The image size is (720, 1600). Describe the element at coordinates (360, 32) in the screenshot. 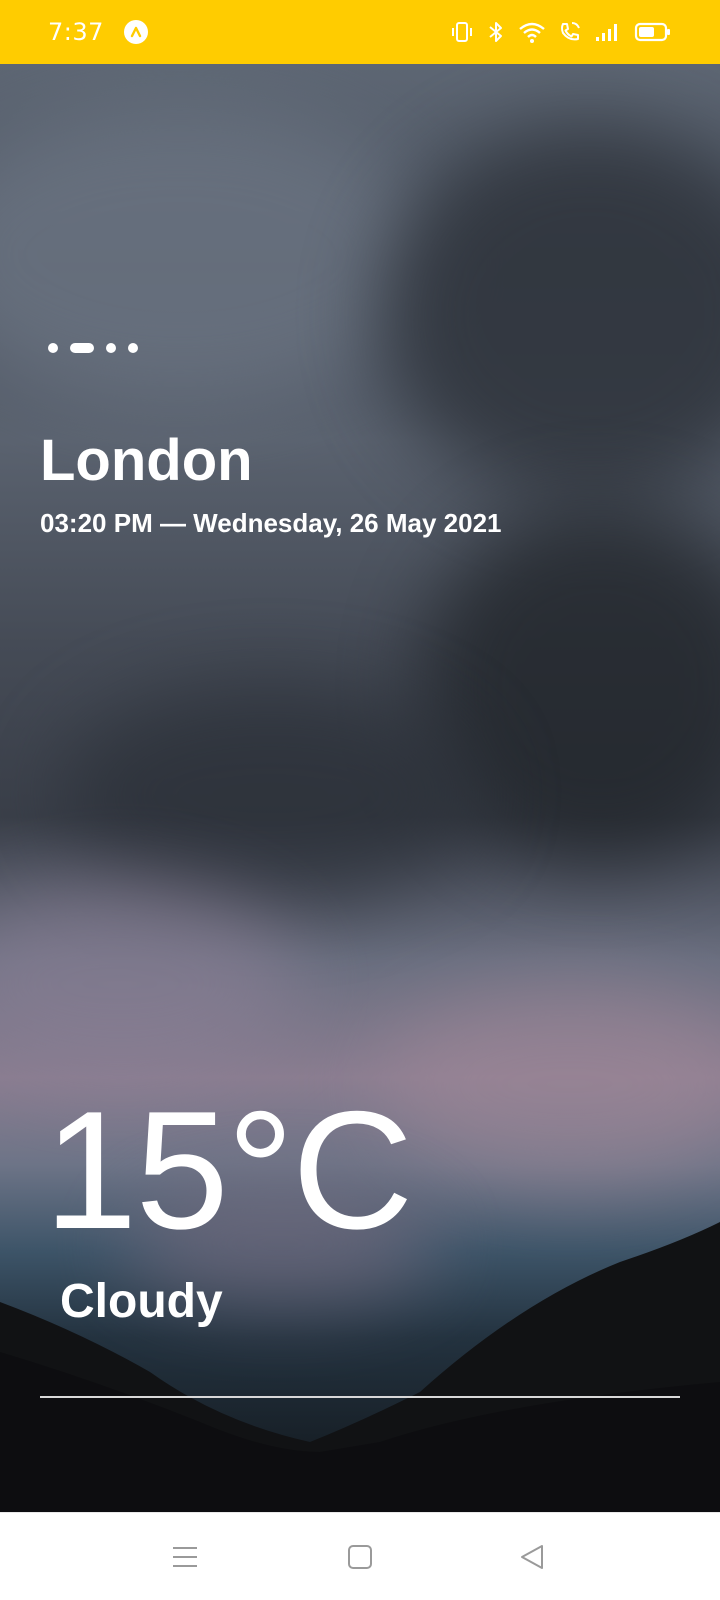

I see `status-bar: 7:37` at that location.